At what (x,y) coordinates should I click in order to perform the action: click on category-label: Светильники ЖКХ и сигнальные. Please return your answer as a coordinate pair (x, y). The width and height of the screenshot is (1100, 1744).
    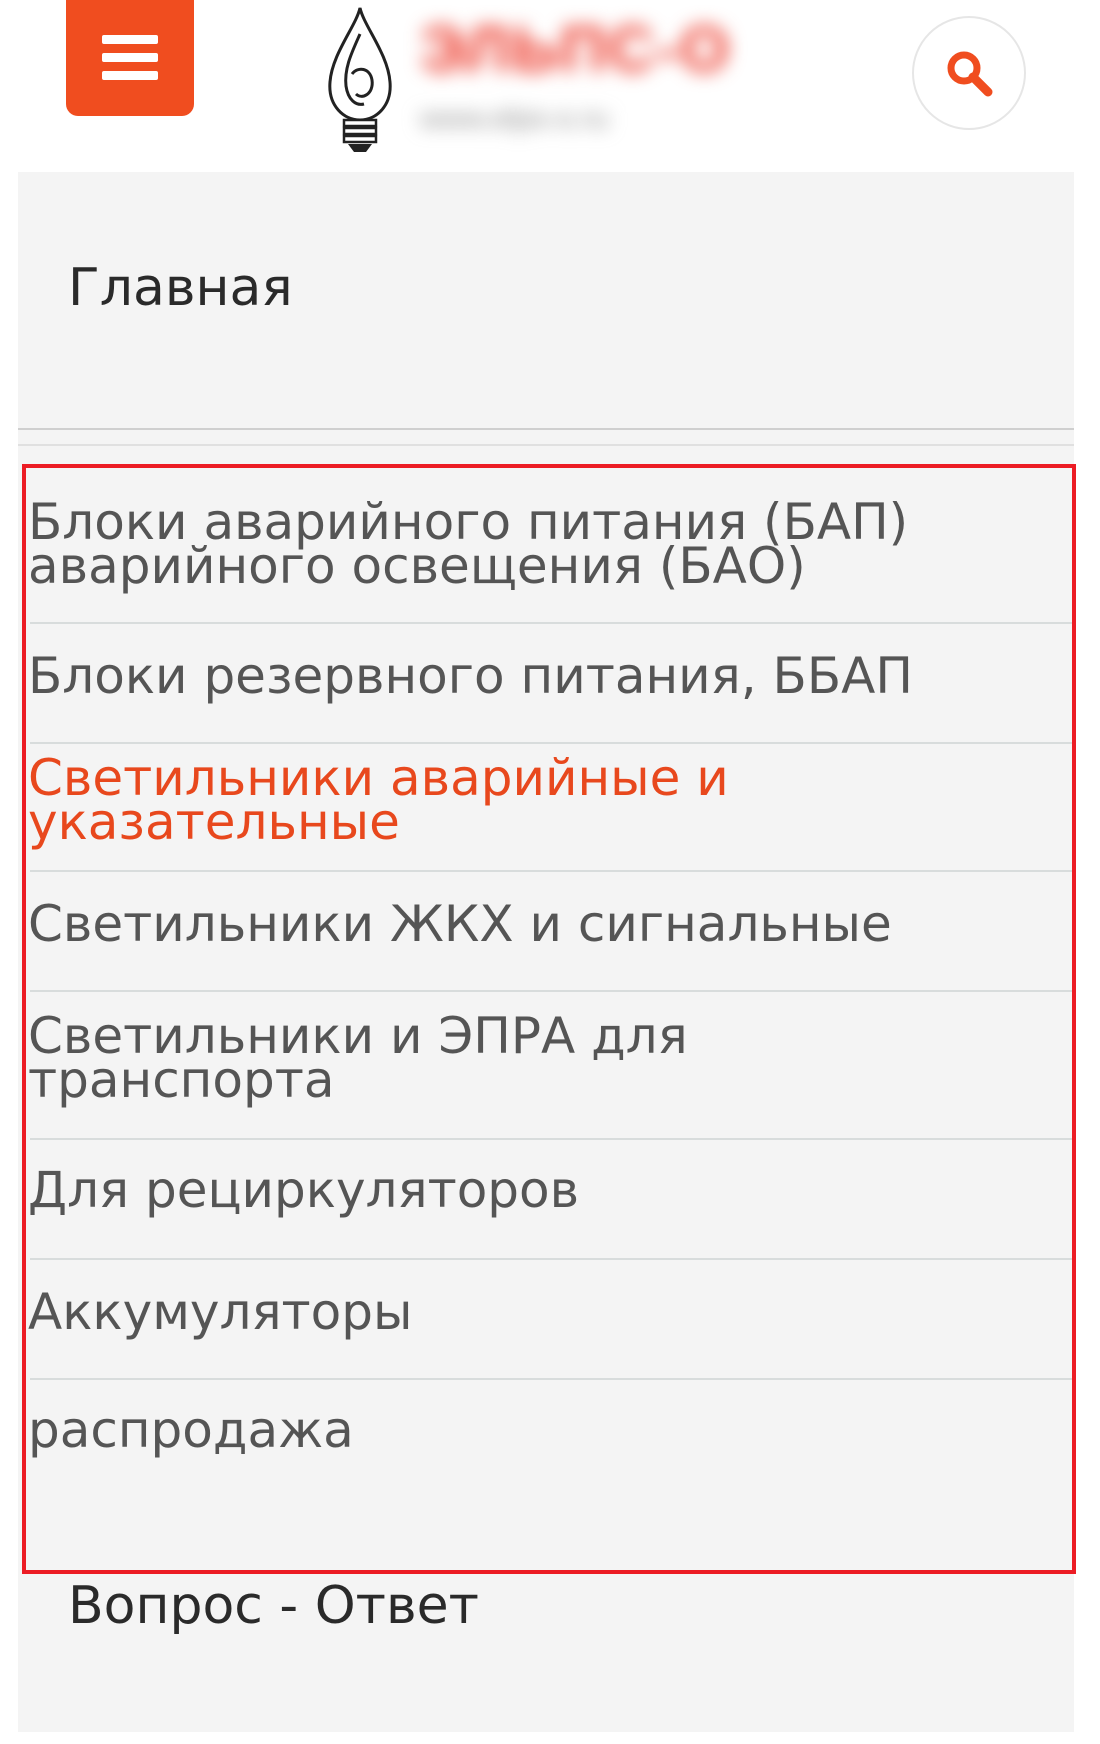
    Looking at the image, I should click on (460, 924).